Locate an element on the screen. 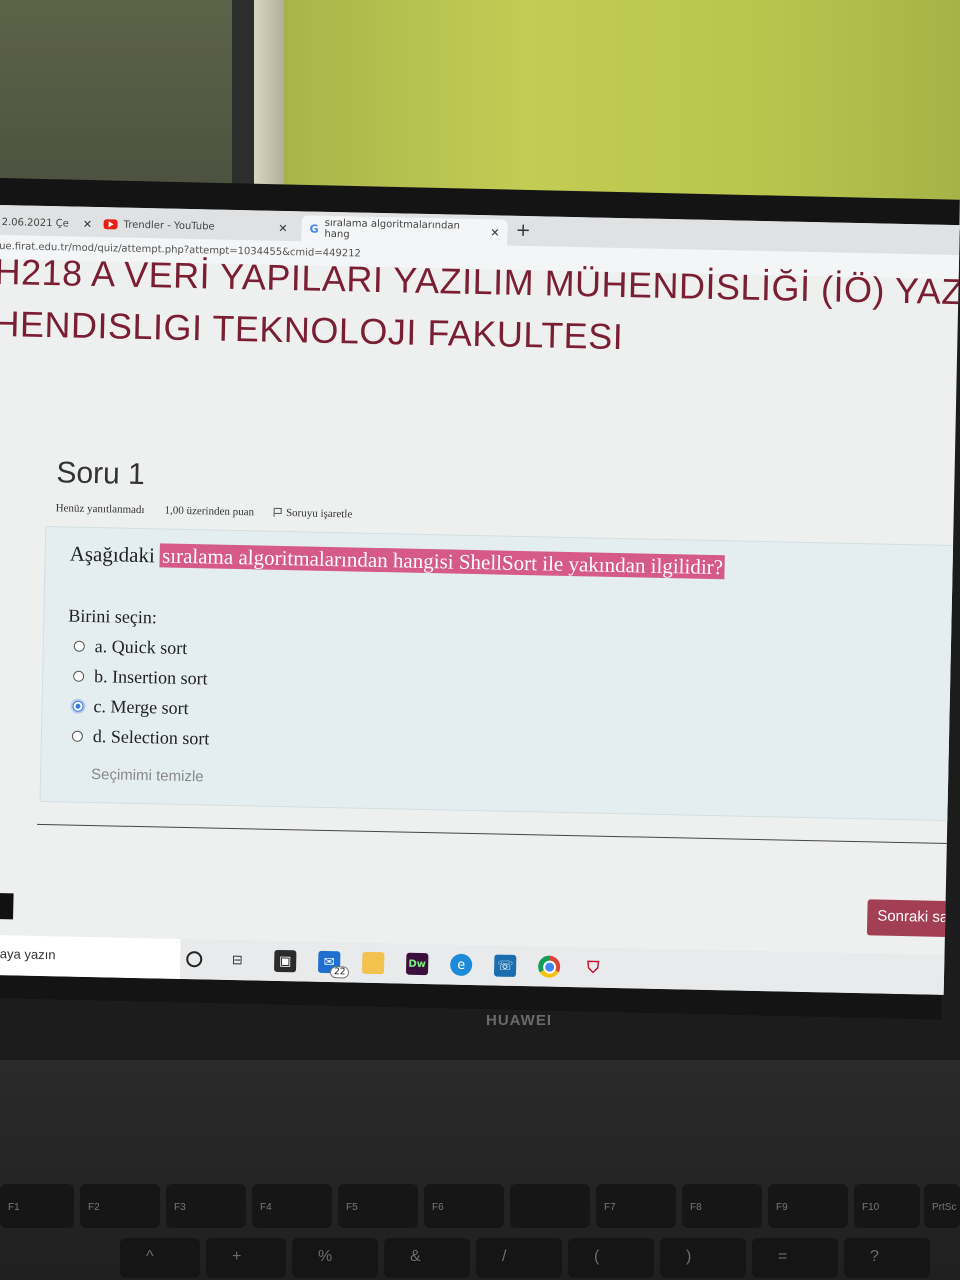 The image size is (960, 1280). question-text-plain: Aşağıdaki is located at coordinates (112, 554).